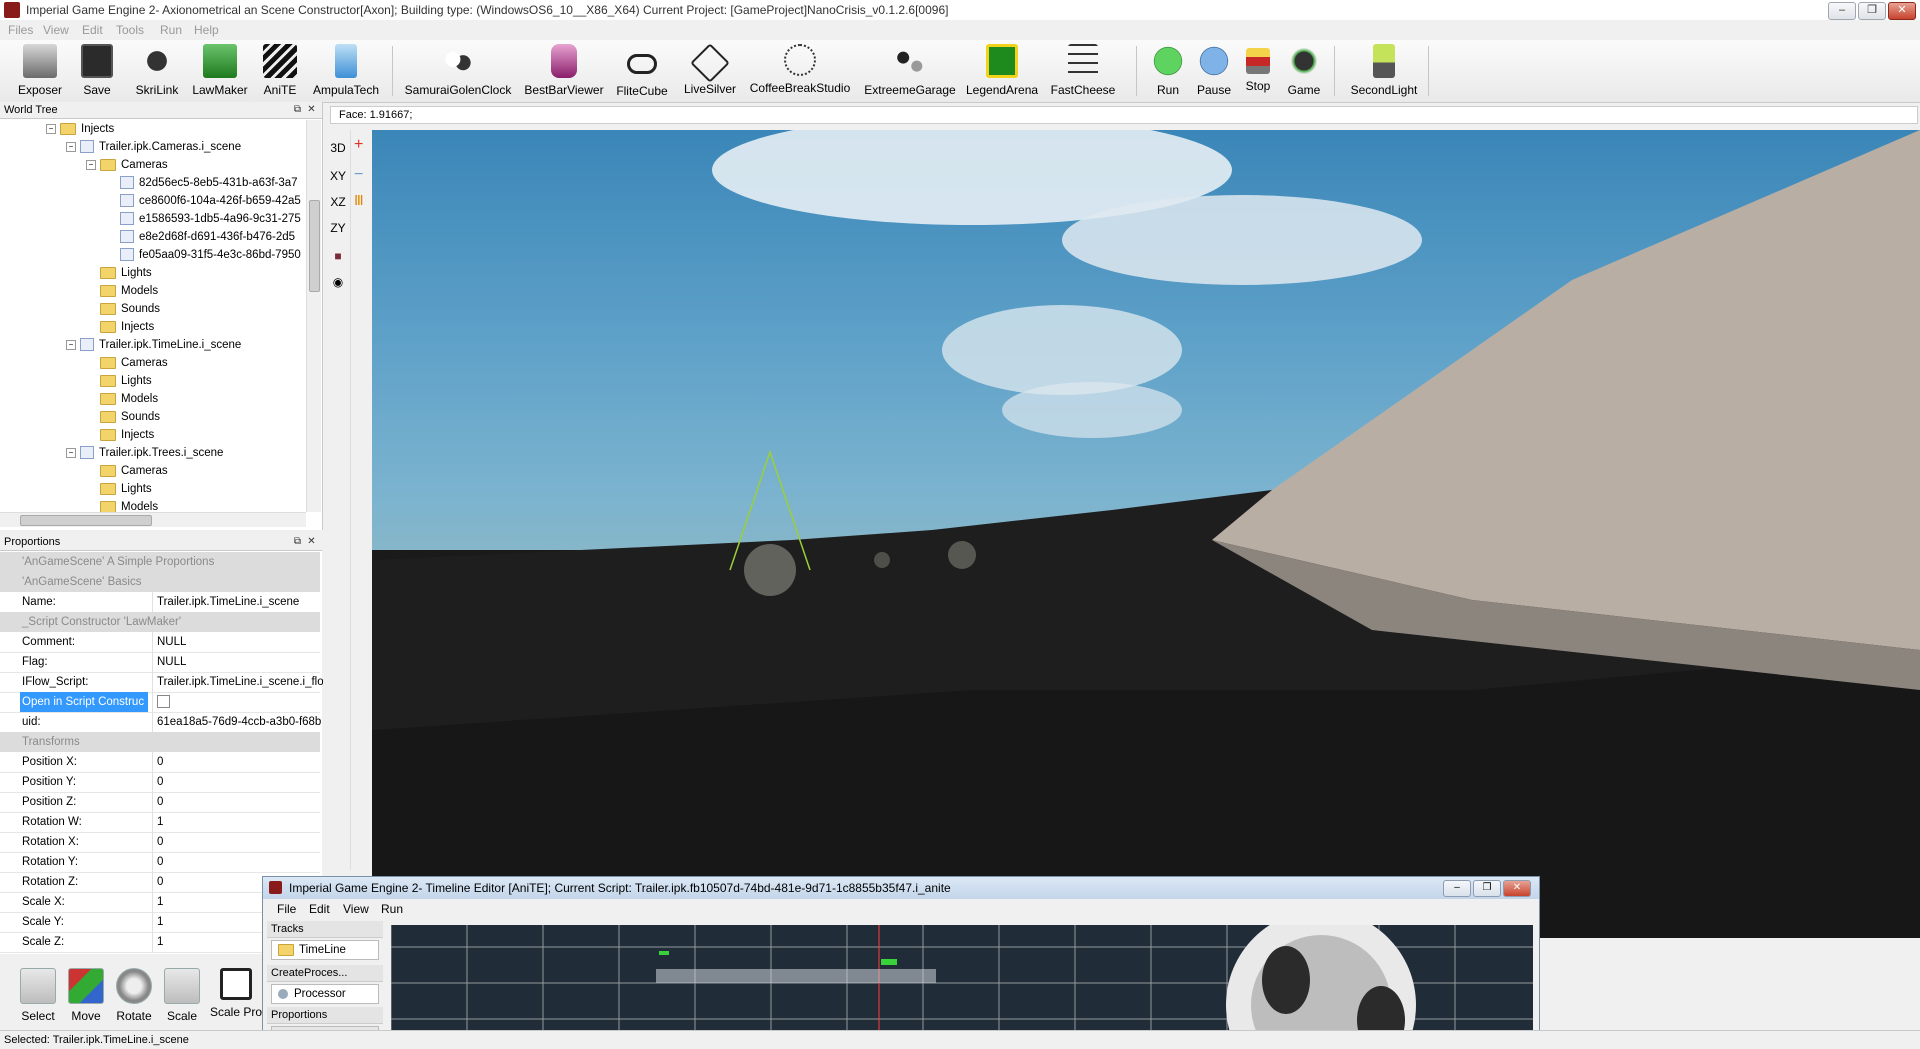 The height and width of the screenshot is (1049, 1920). What do you see at coordinates (160, 742) in the screenshot?
I see `property-group: Transforms` at bounding box center [160, 742].